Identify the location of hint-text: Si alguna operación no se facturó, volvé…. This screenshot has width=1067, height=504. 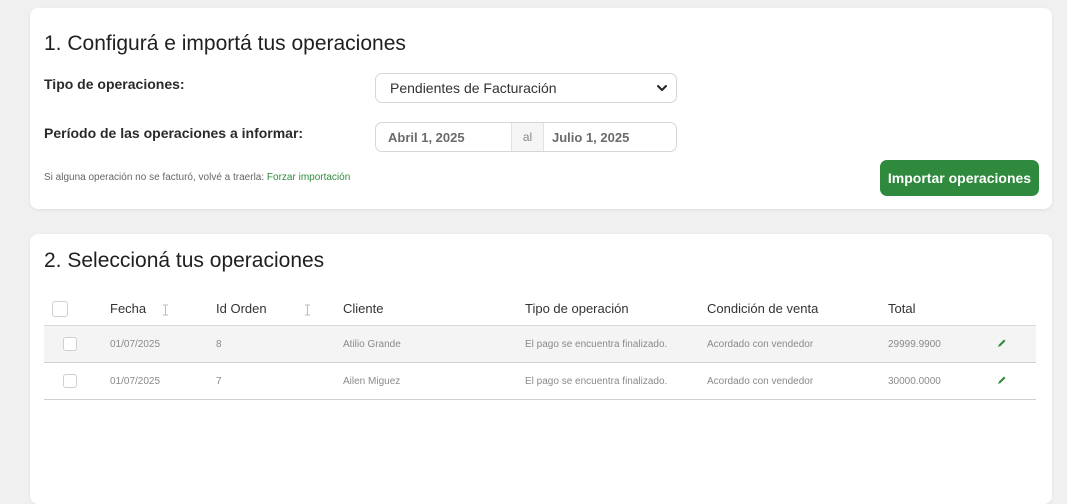
(155, 177).